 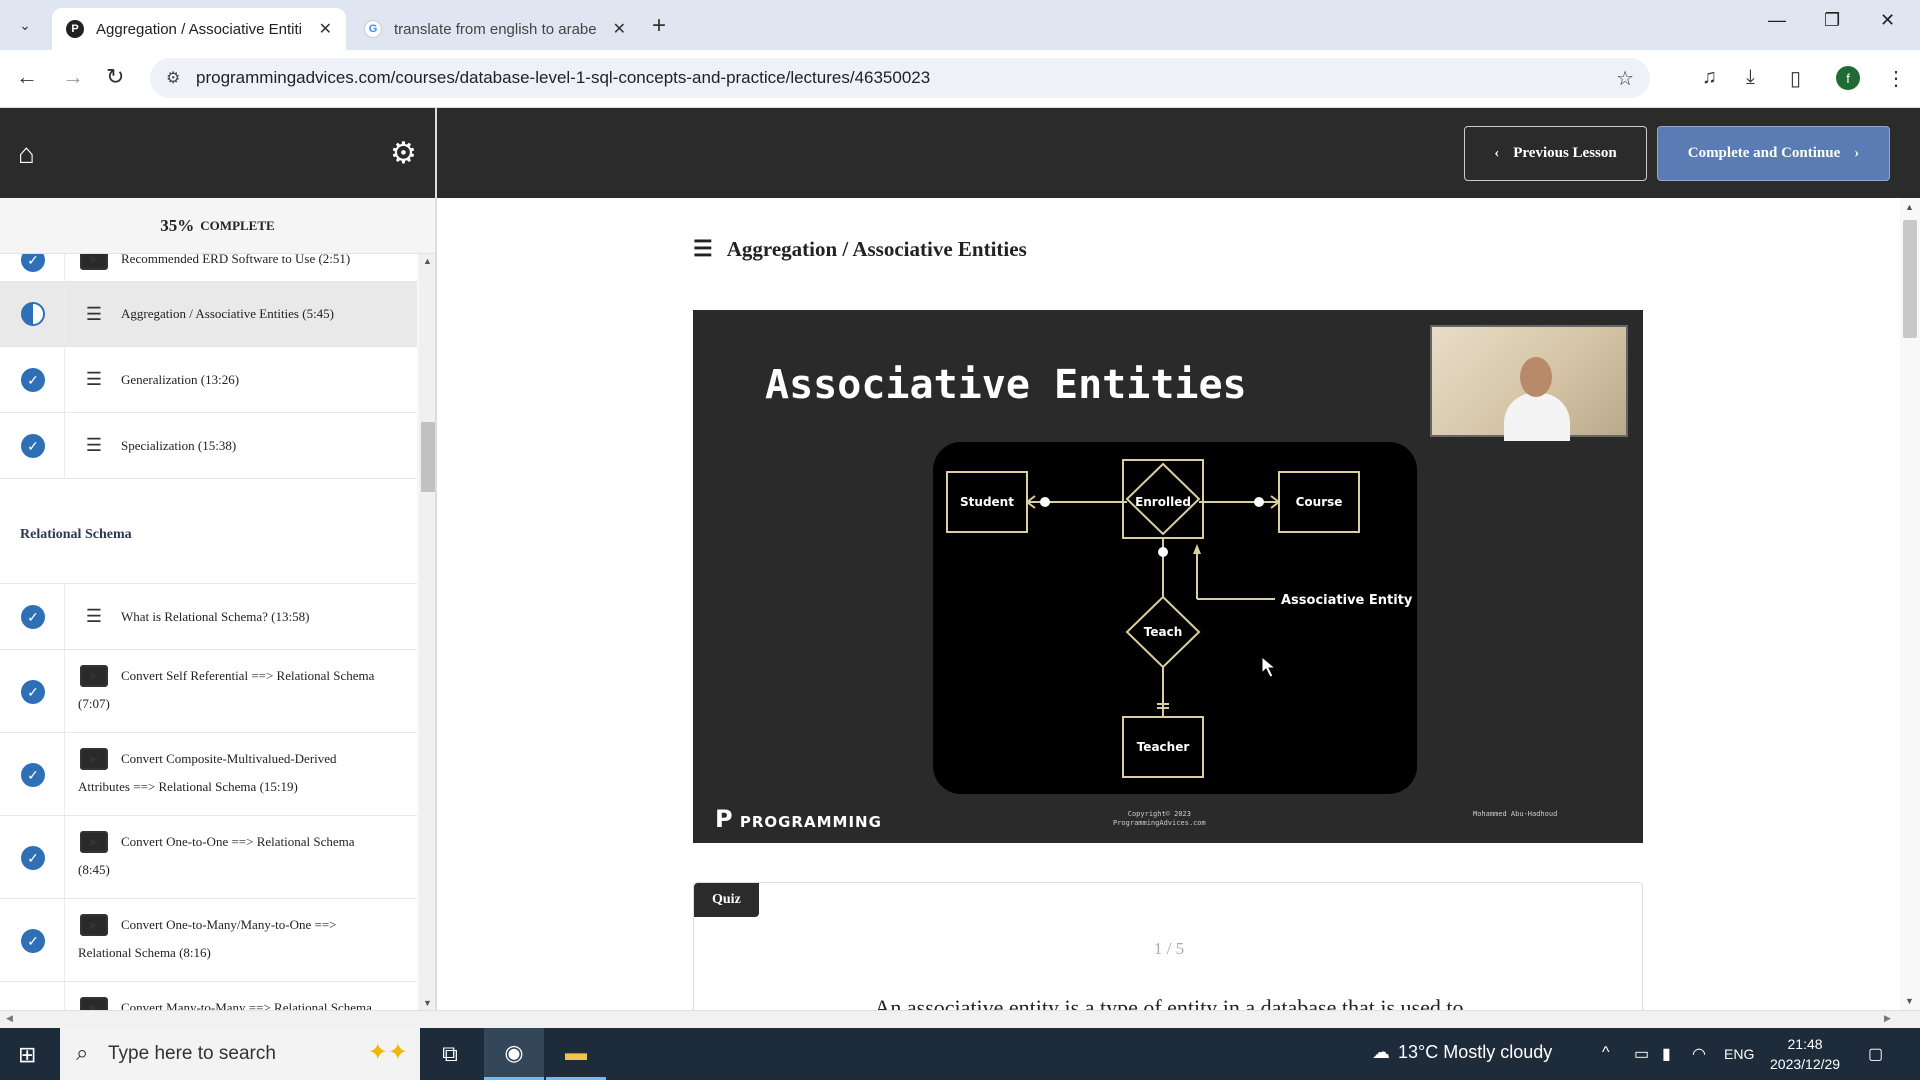 I want to click on meet-icon: ▭, so click(x=1641, y=1054).